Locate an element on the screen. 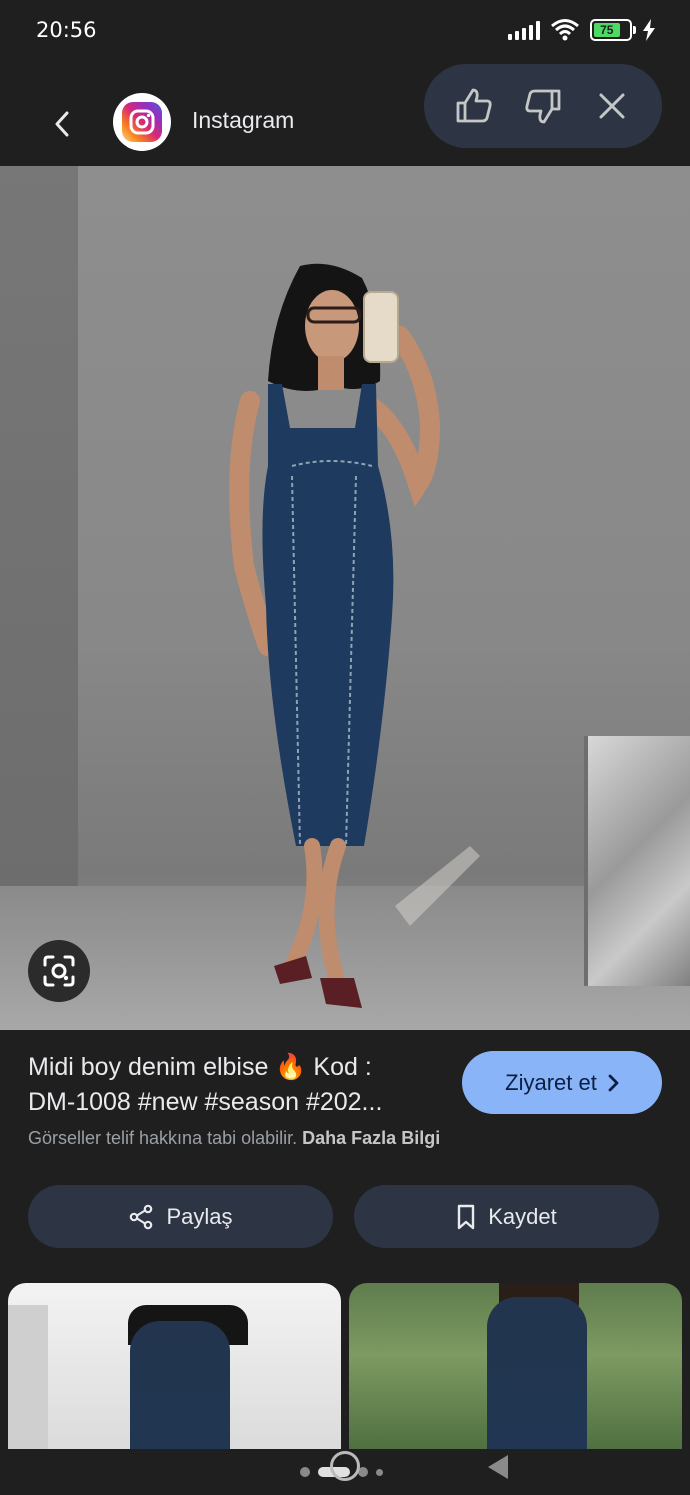 This screenshot has width=690, height=1495. thumbs-up-icon is located at coordinates (474, 105).